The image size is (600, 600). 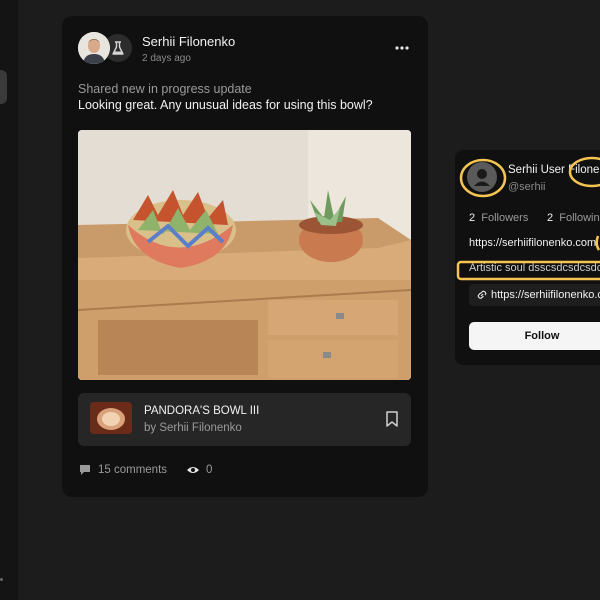 What do you see at coordinates (133, 470) in the screenshot?
I see `comments-count: 15 comments` at bounding box center [133, 470].